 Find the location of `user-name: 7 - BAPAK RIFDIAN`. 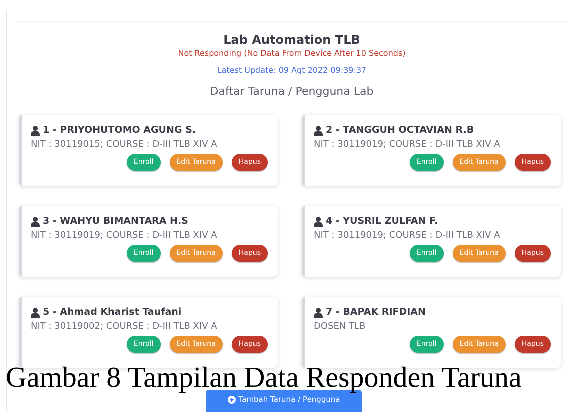

user-name: 7 - BAPAK RIFDIAN is located at coordinates (376, 313).